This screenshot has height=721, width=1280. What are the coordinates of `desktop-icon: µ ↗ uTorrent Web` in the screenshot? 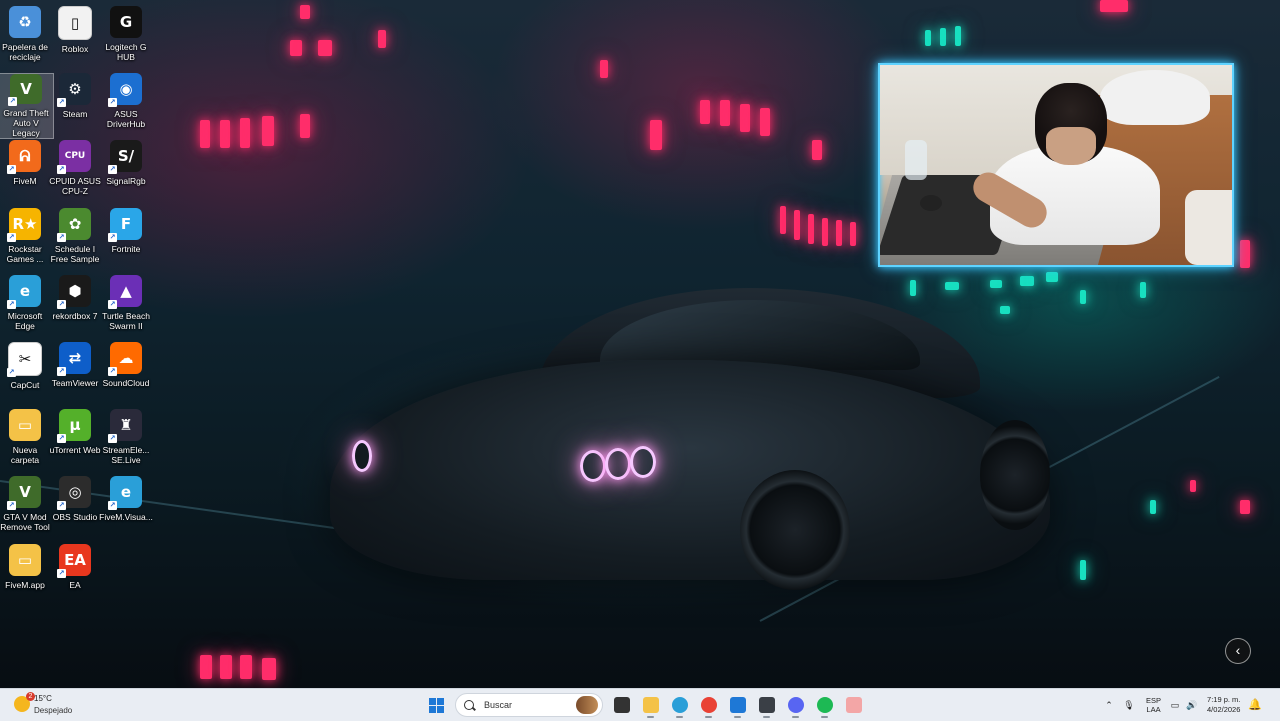 It's located at (75, 441).